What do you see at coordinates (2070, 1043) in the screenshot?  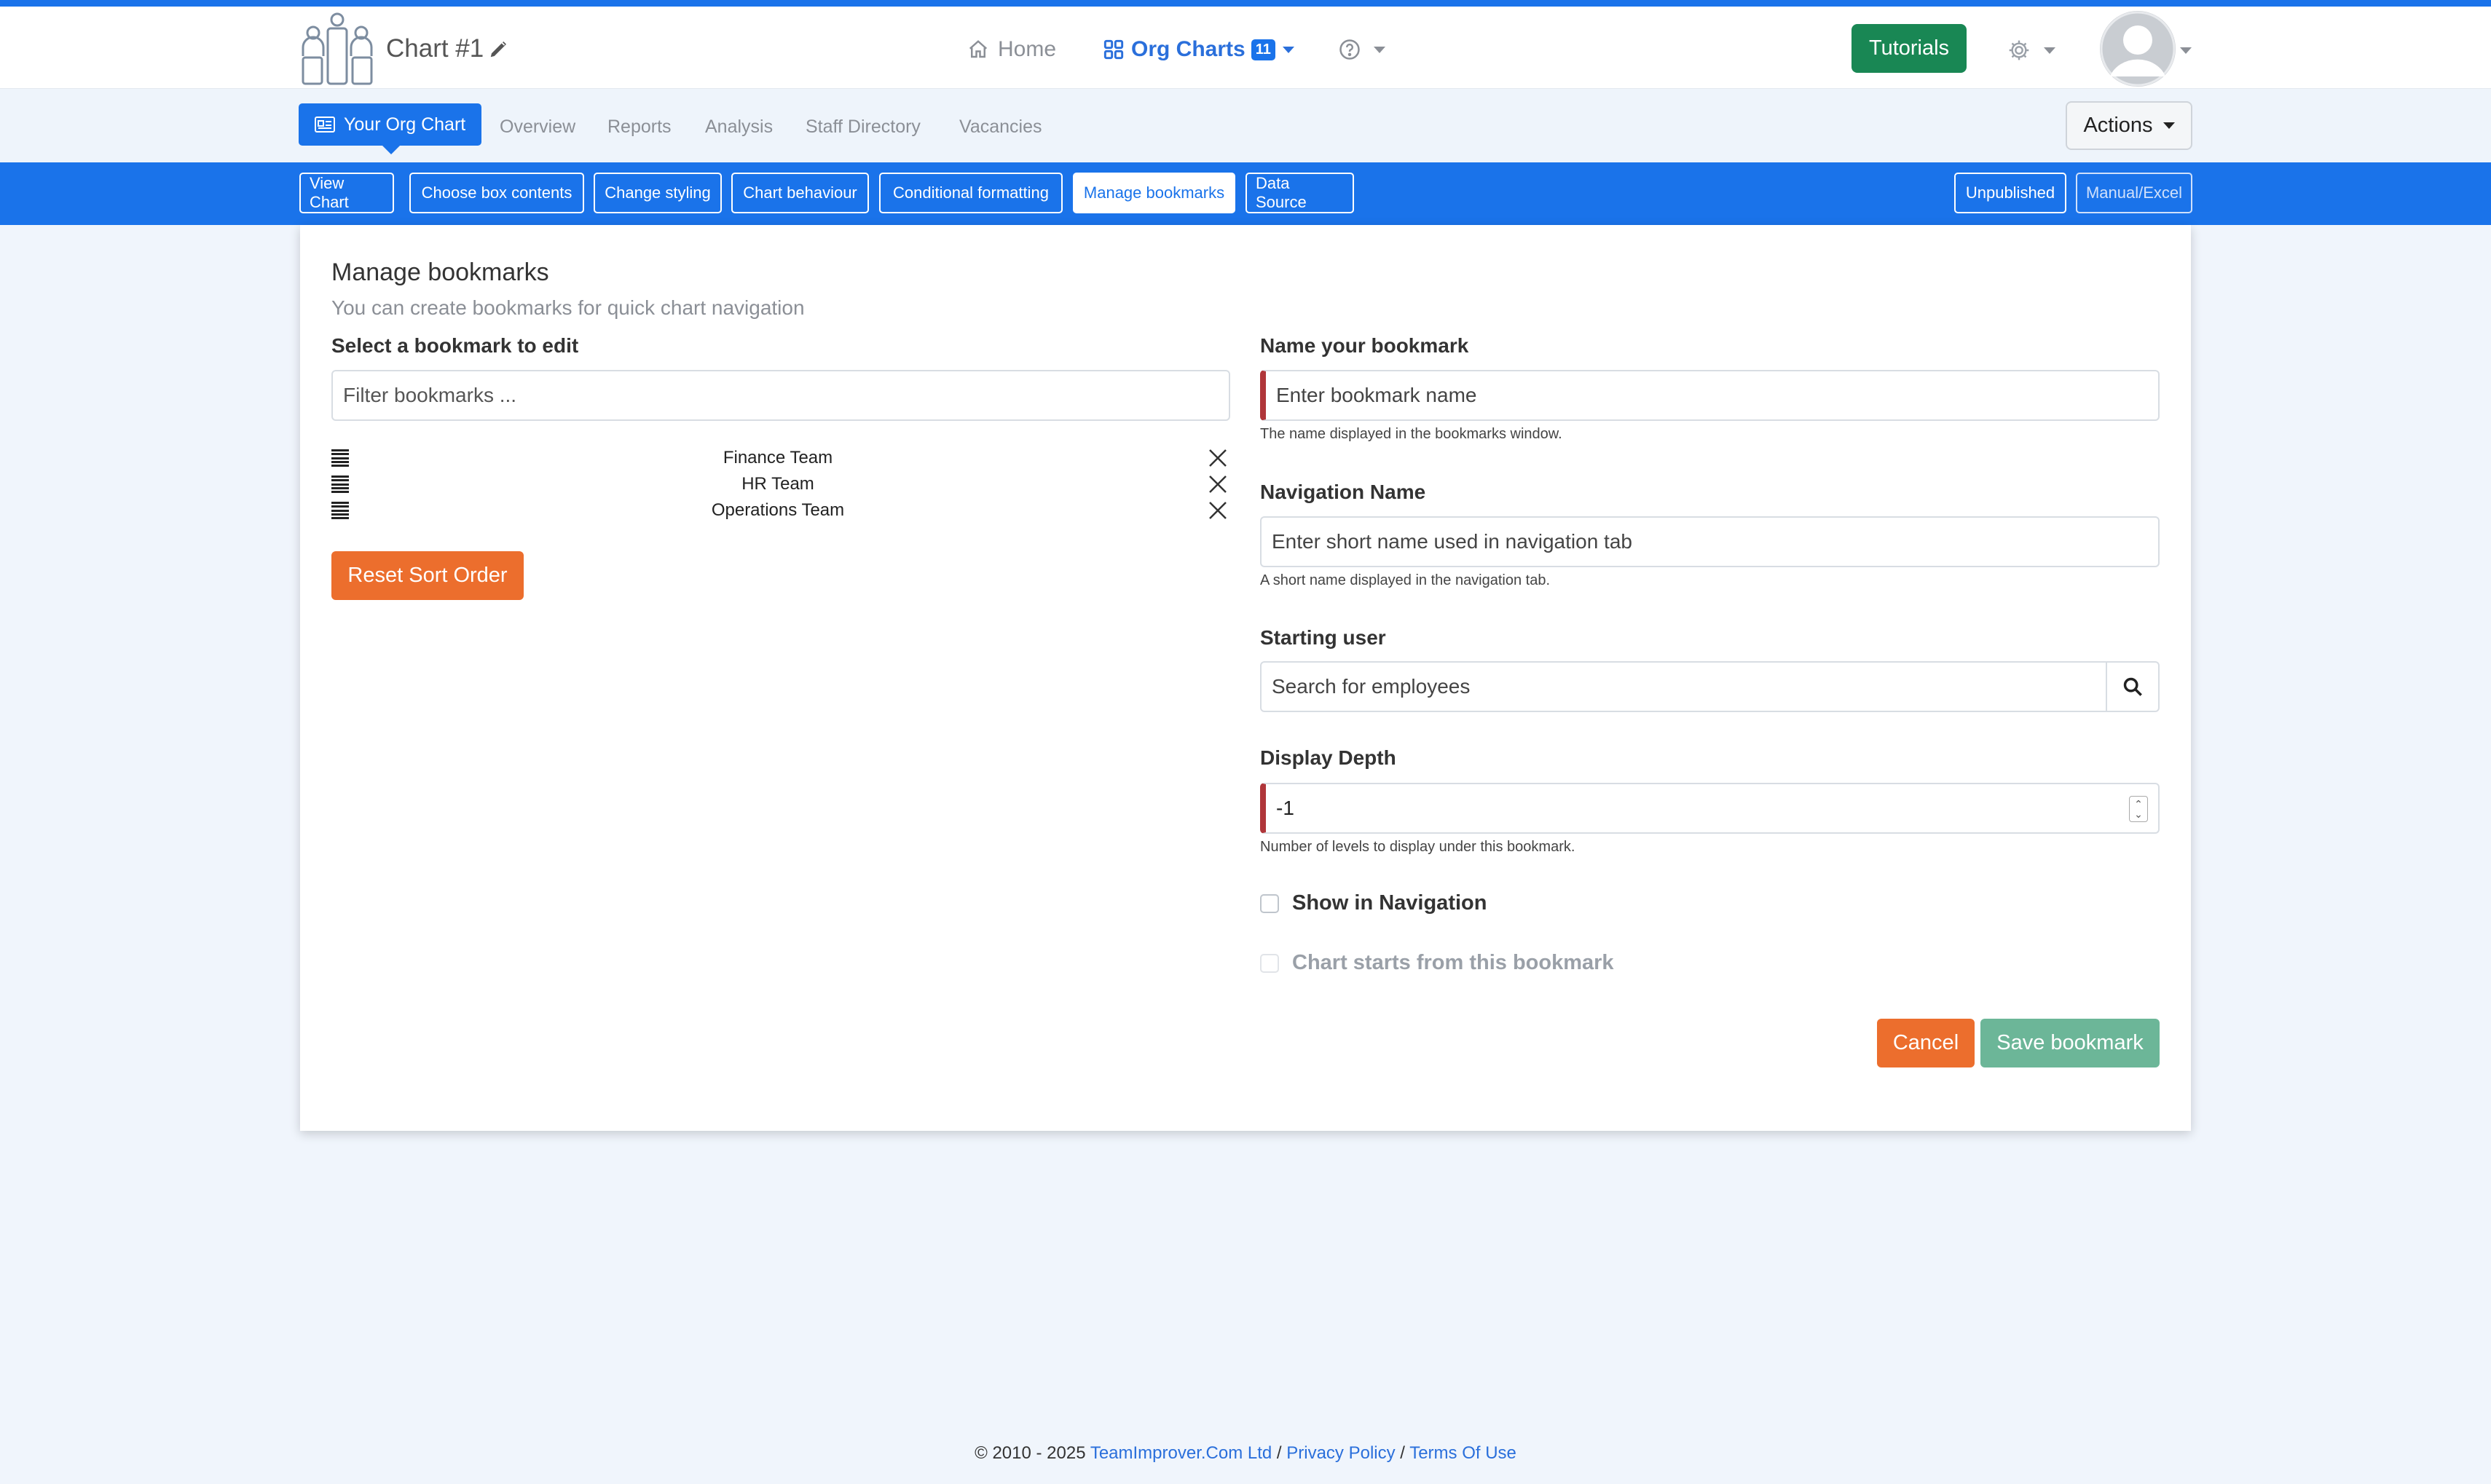 I see `save-bookmark-button: Save bookmark` at bounding box center [2070, 1043].